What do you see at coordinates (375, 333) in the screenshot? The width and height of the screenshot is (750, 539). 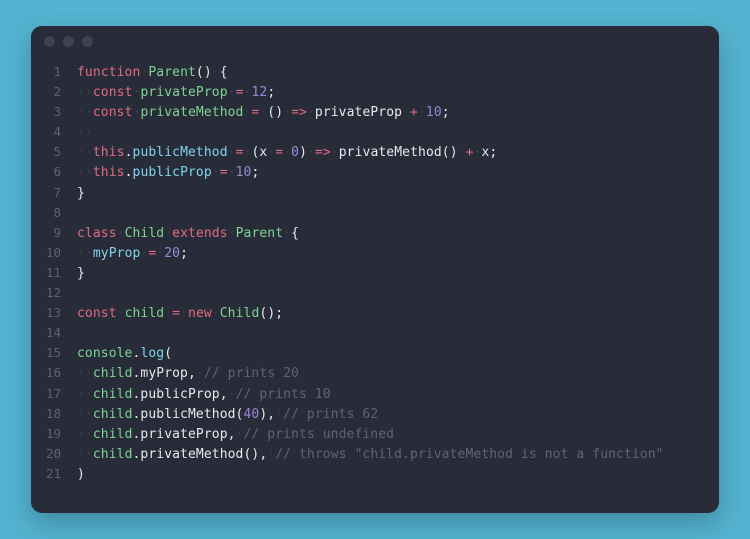 I see `code-line: 14` at bounding box center [375, 333].